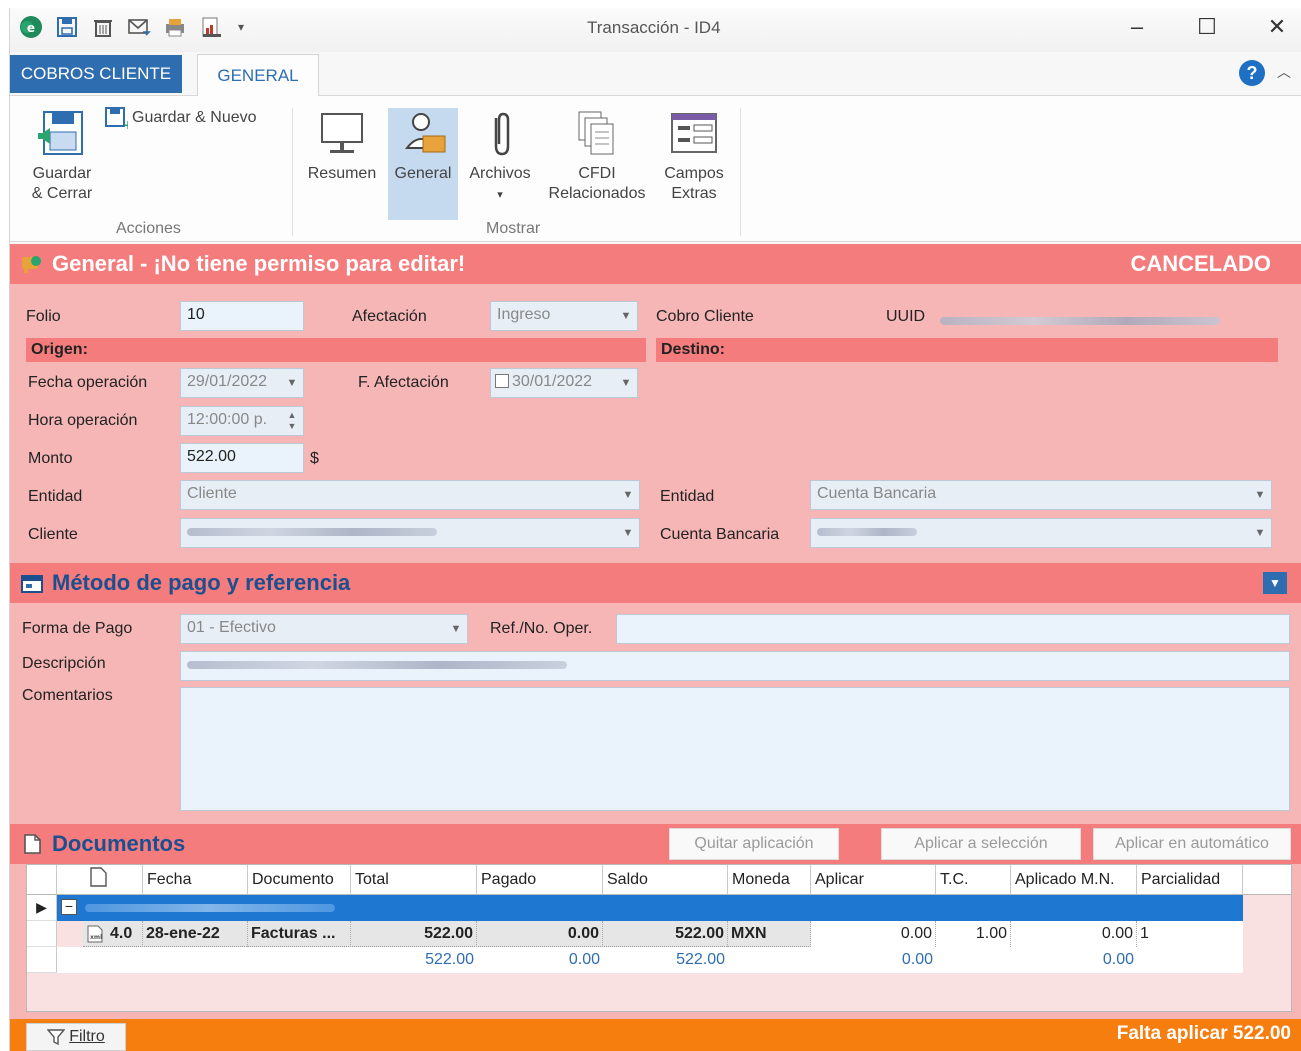  Describe the element at coordinates (410, 533) in the screenshot. I see `cliente-select: ▼` at that location.